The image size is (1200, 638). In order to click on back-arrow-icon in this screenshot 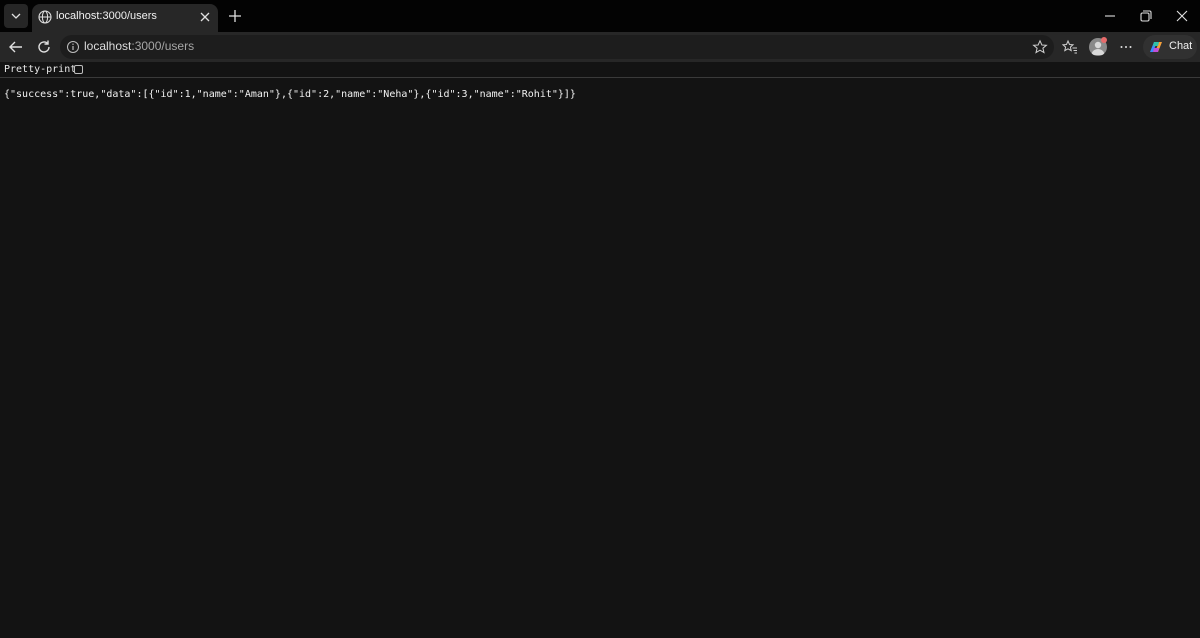, I will do `click(16, 47)`.